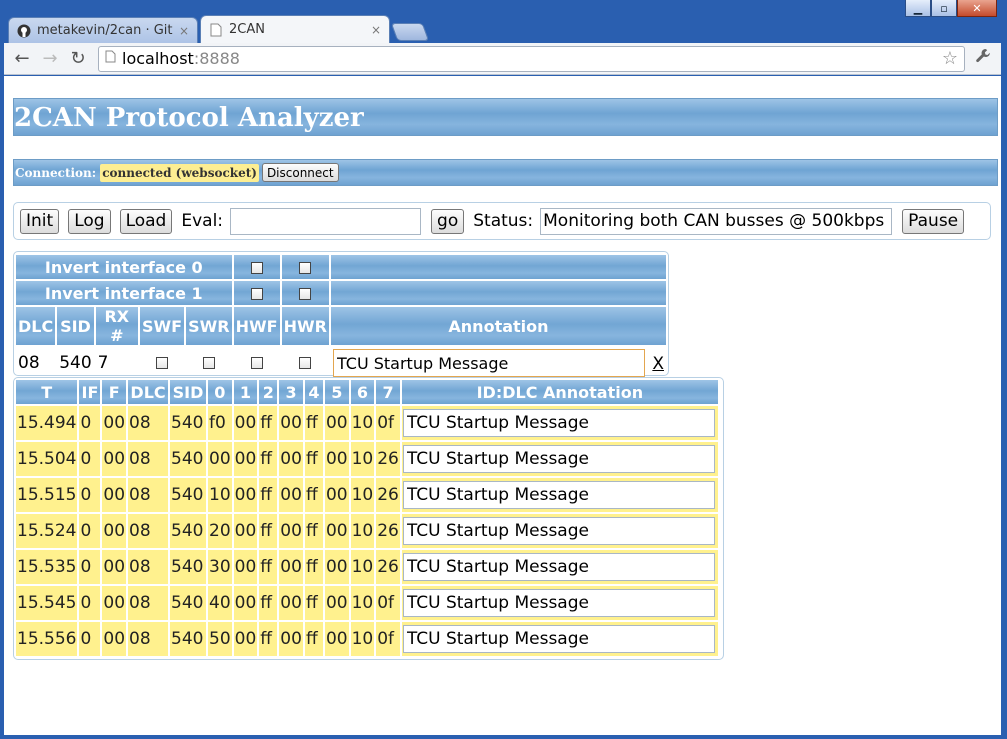 The width and height of the screenshot is (1007, 739). I want to click on col-rx: RX #, so click(116, 326).